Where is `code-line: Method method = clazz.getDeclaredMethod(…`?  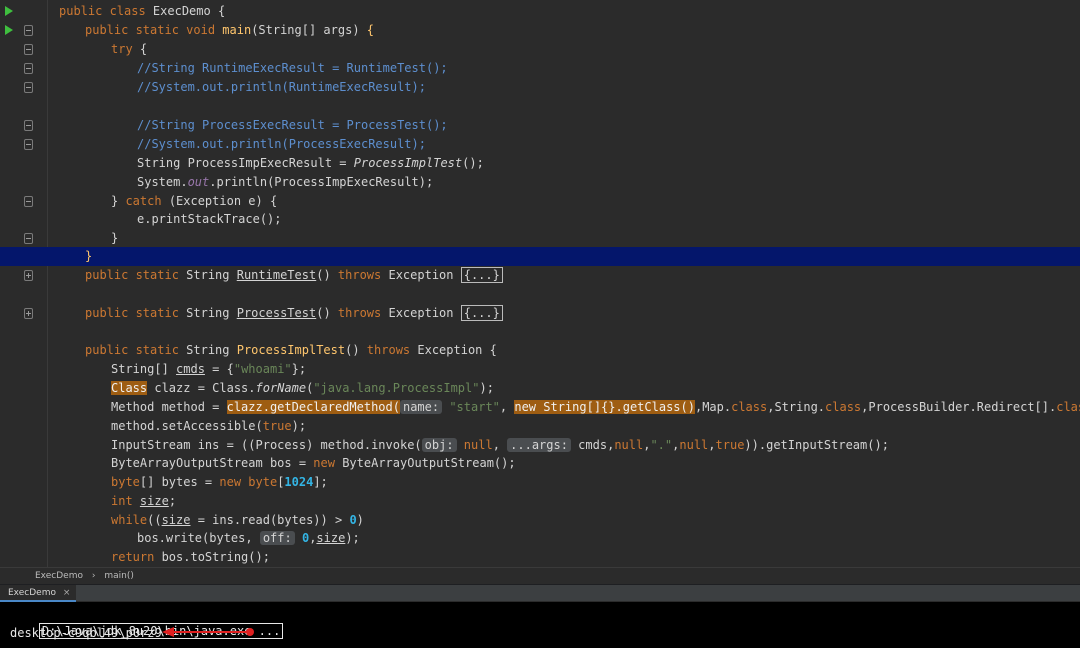 code-line: Method method = clazz.getDeclaredMethod(… is located at coordinates (564, 407).